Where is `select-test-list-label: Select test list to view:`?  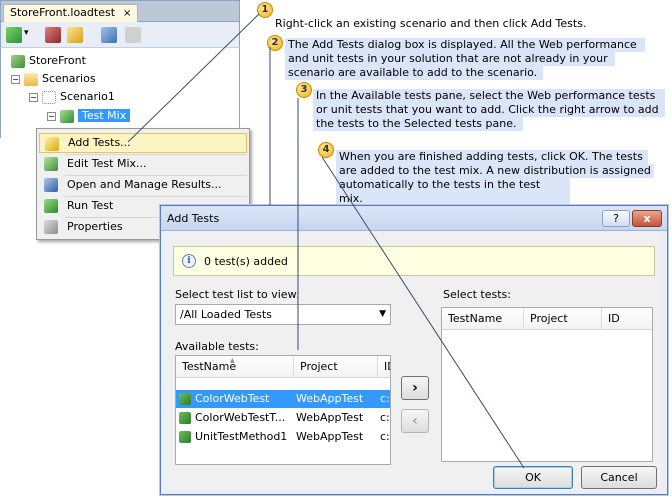 select-test-list-label: Select test list to view: is located at coordinates (237, 294).